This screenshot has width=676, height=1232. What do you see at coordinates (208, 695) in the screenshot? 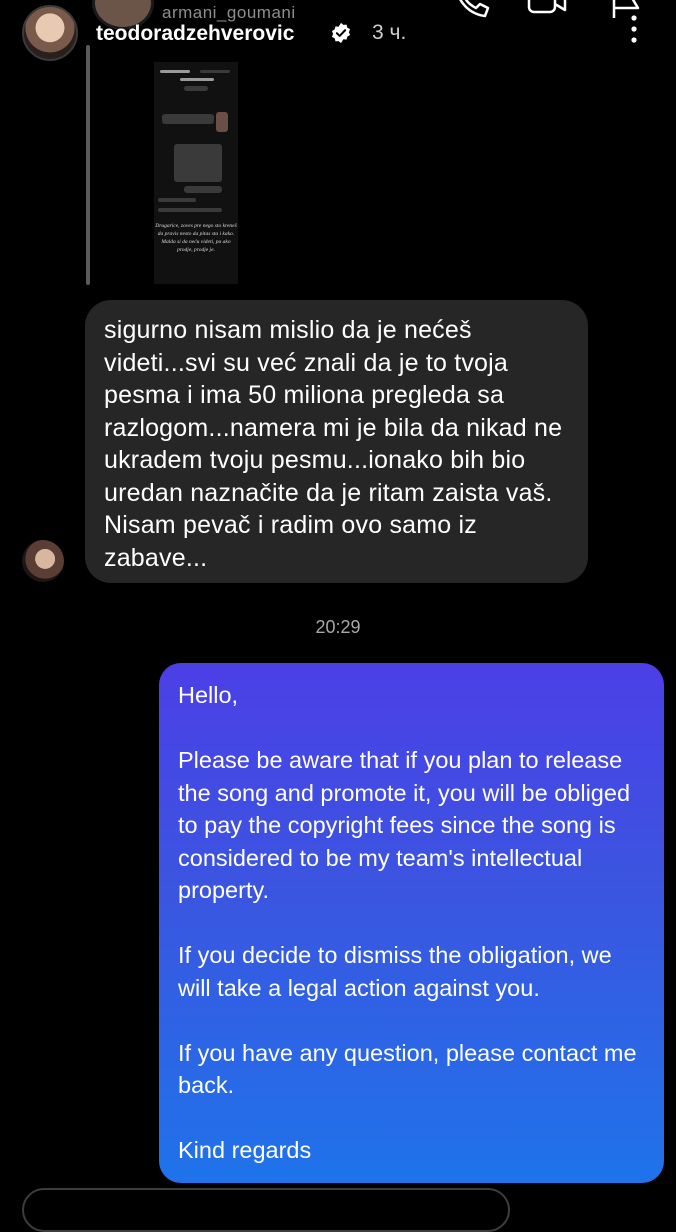
I see `message-greeting: Hello,` at bounding box center [208, 695].